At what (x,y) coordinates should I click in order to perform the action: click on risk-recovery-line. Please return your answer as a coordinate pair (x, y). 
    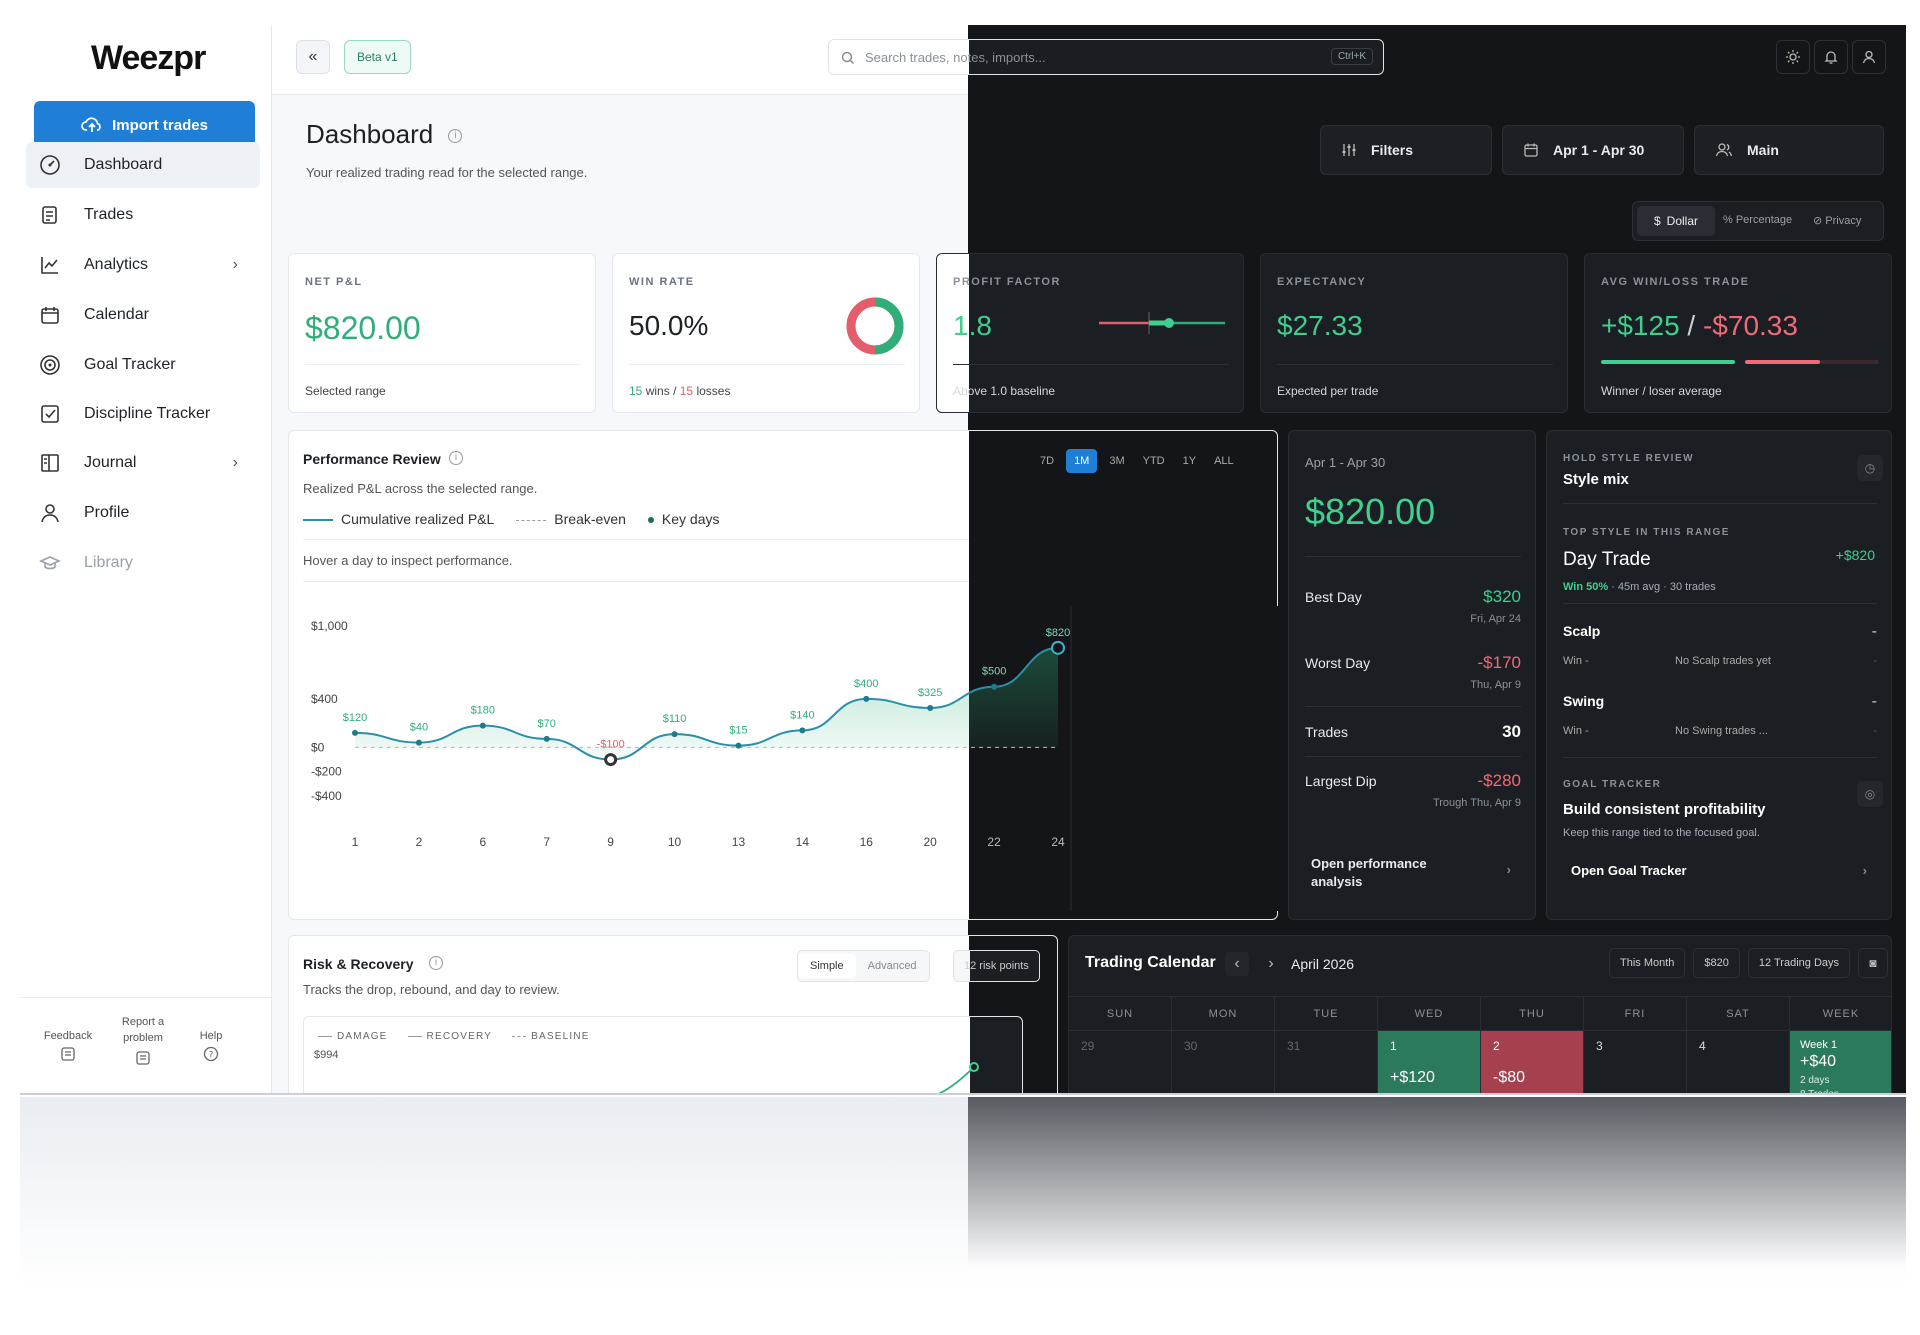
    Looking at the image, I should click on (956, 1078).